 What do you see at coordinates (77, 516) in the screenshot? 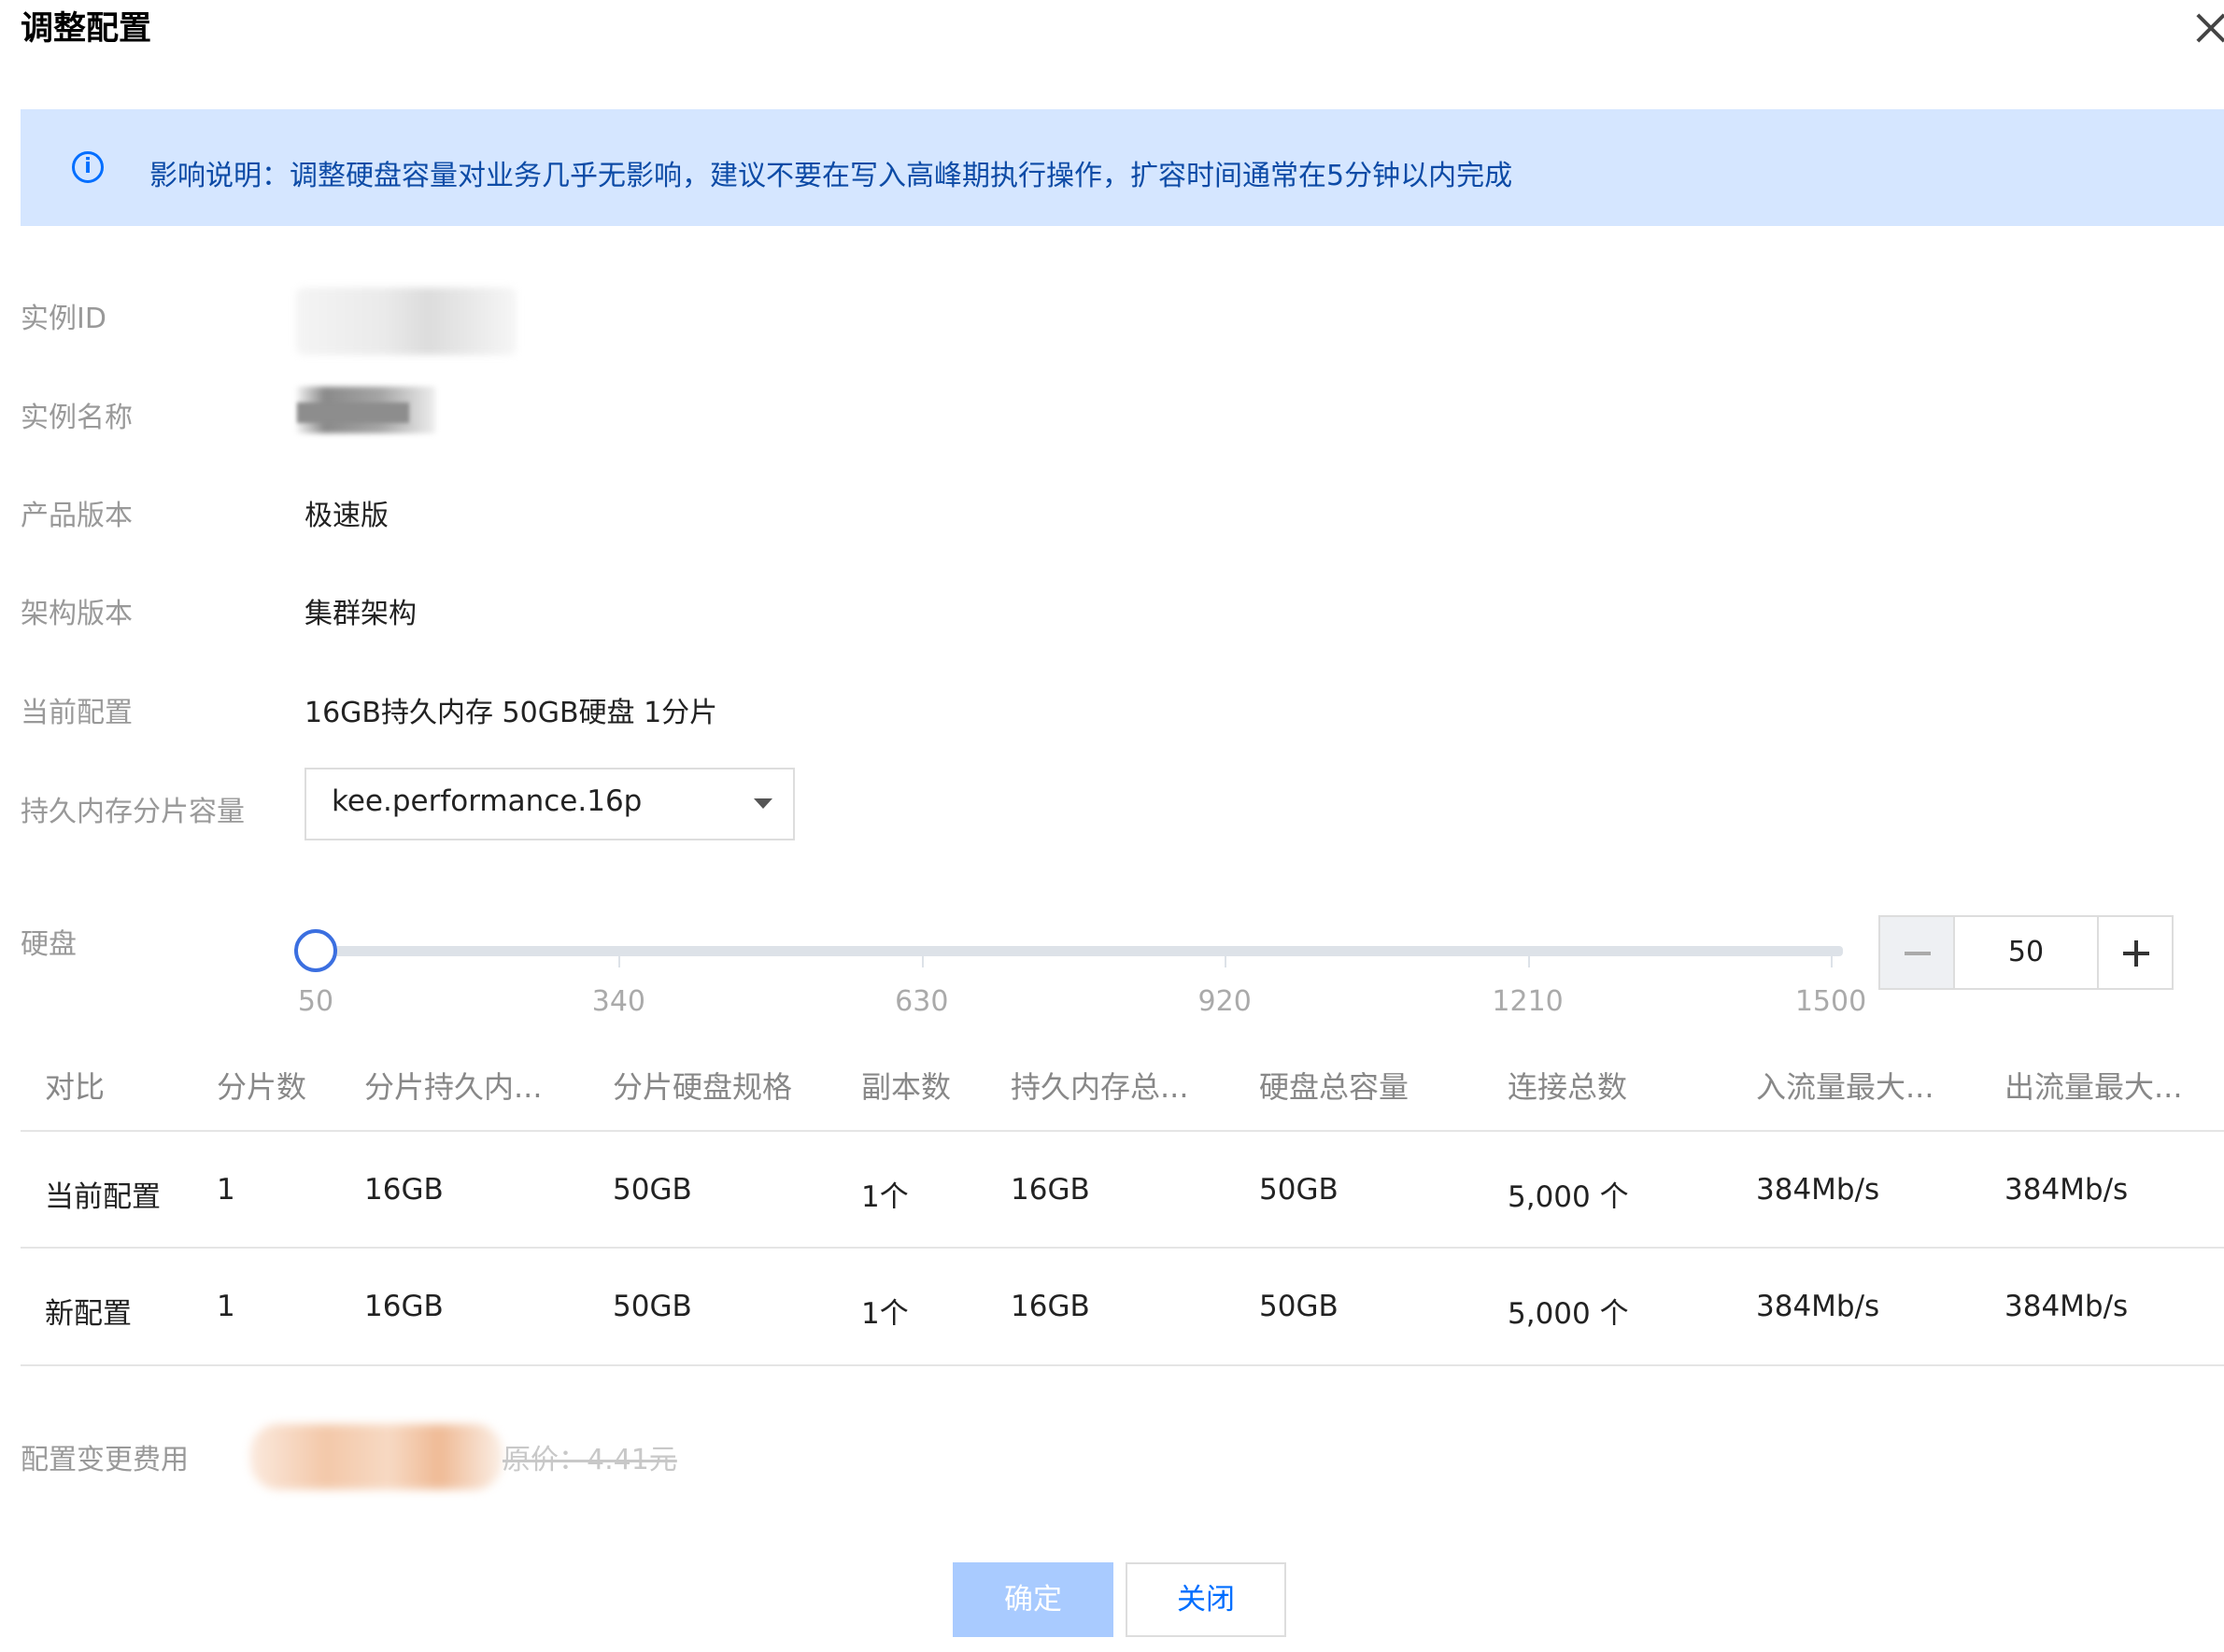
I see `product-version-label: 产品版本` at bounding box center [77, 516].